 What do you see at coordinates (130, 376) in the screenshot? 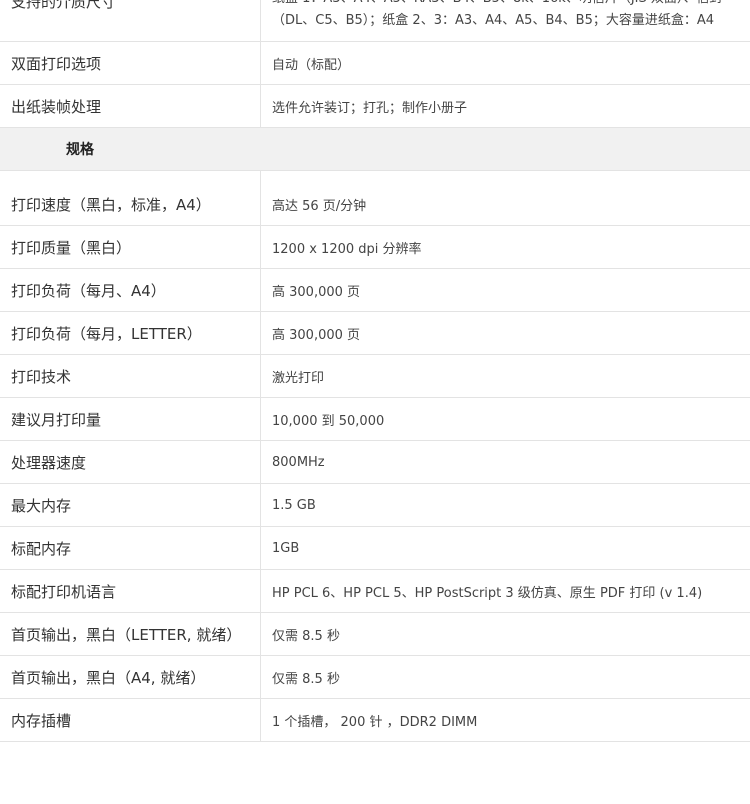
I see `spec-label: 打印技术` at bounding box center [130, 376].